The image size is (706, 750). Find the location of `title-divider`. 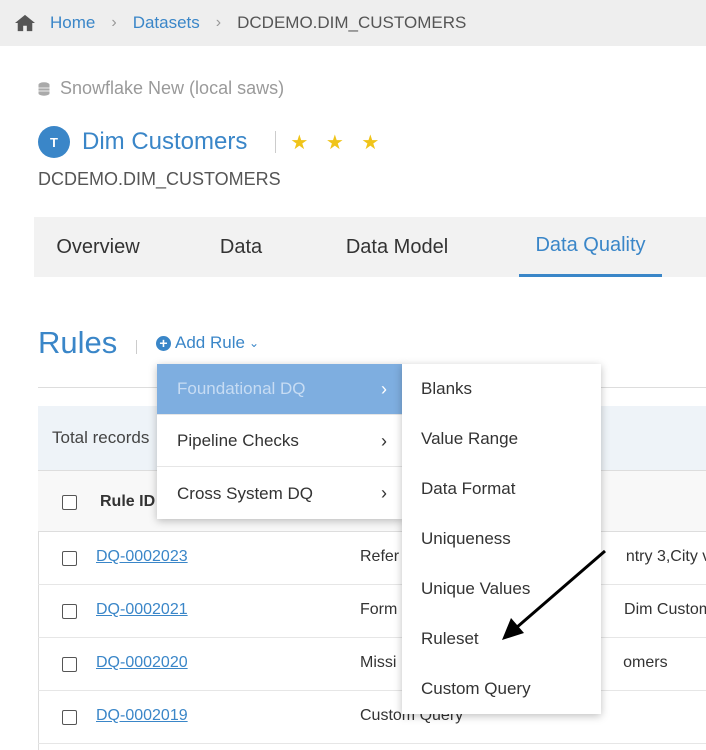

title-divider is located at coordinates (276, 142).